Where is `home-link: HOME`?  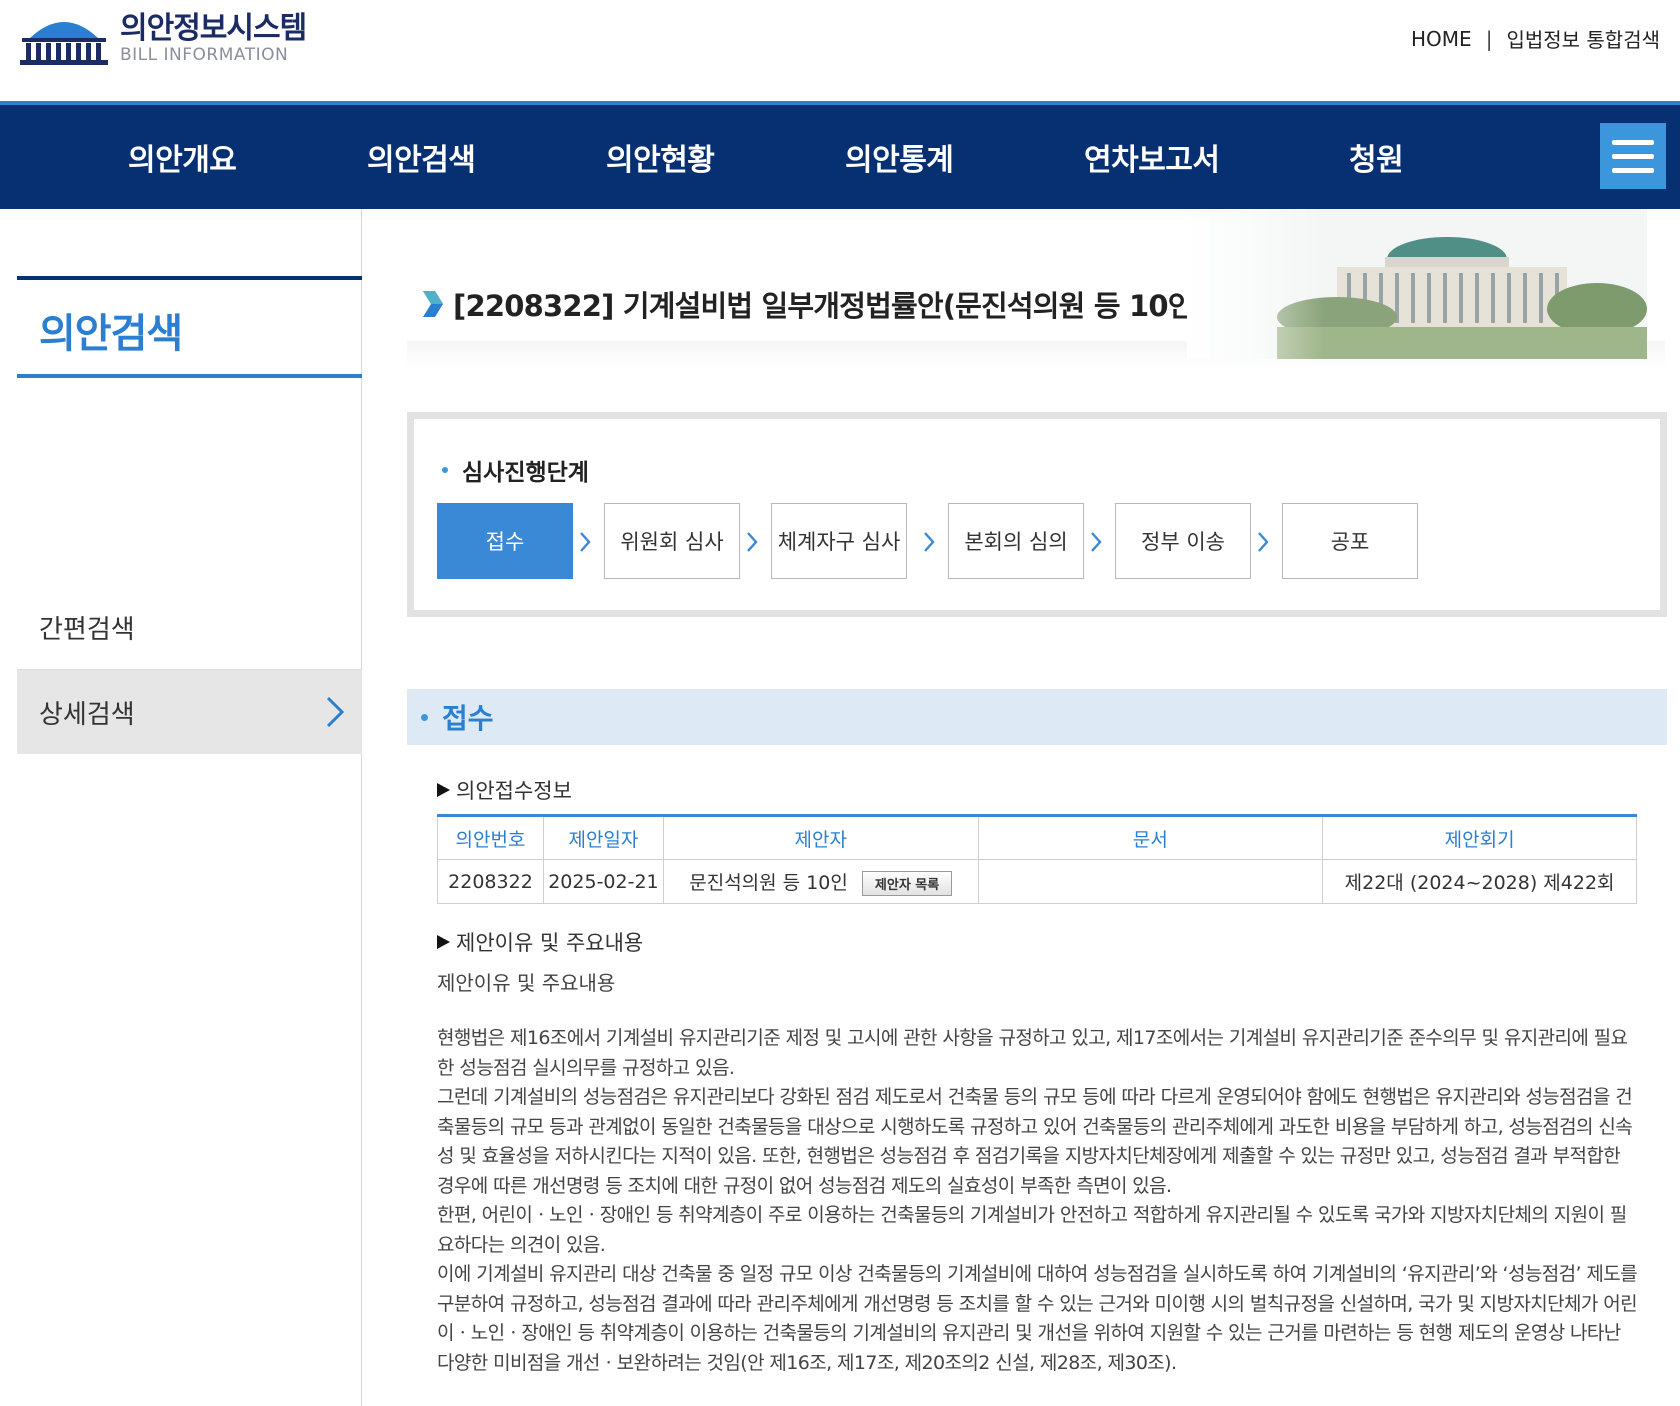
home-link: HOME is located at coordinates (1441, 39).